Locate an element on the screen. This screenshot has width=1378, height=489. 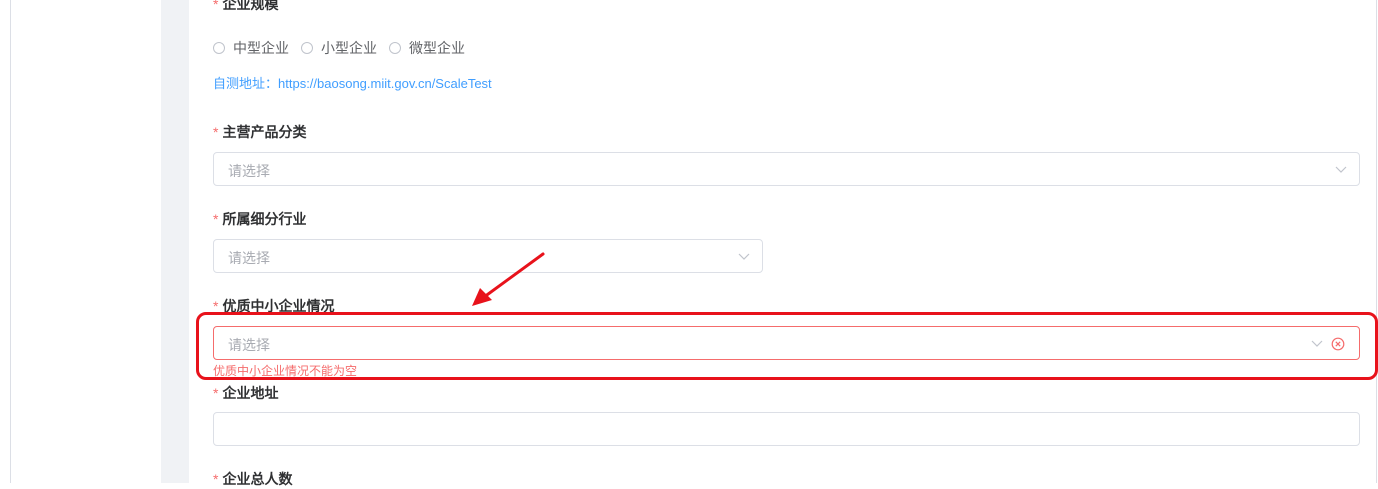
scale-label-text: 企业规模 is located at coordinates (250, 6).